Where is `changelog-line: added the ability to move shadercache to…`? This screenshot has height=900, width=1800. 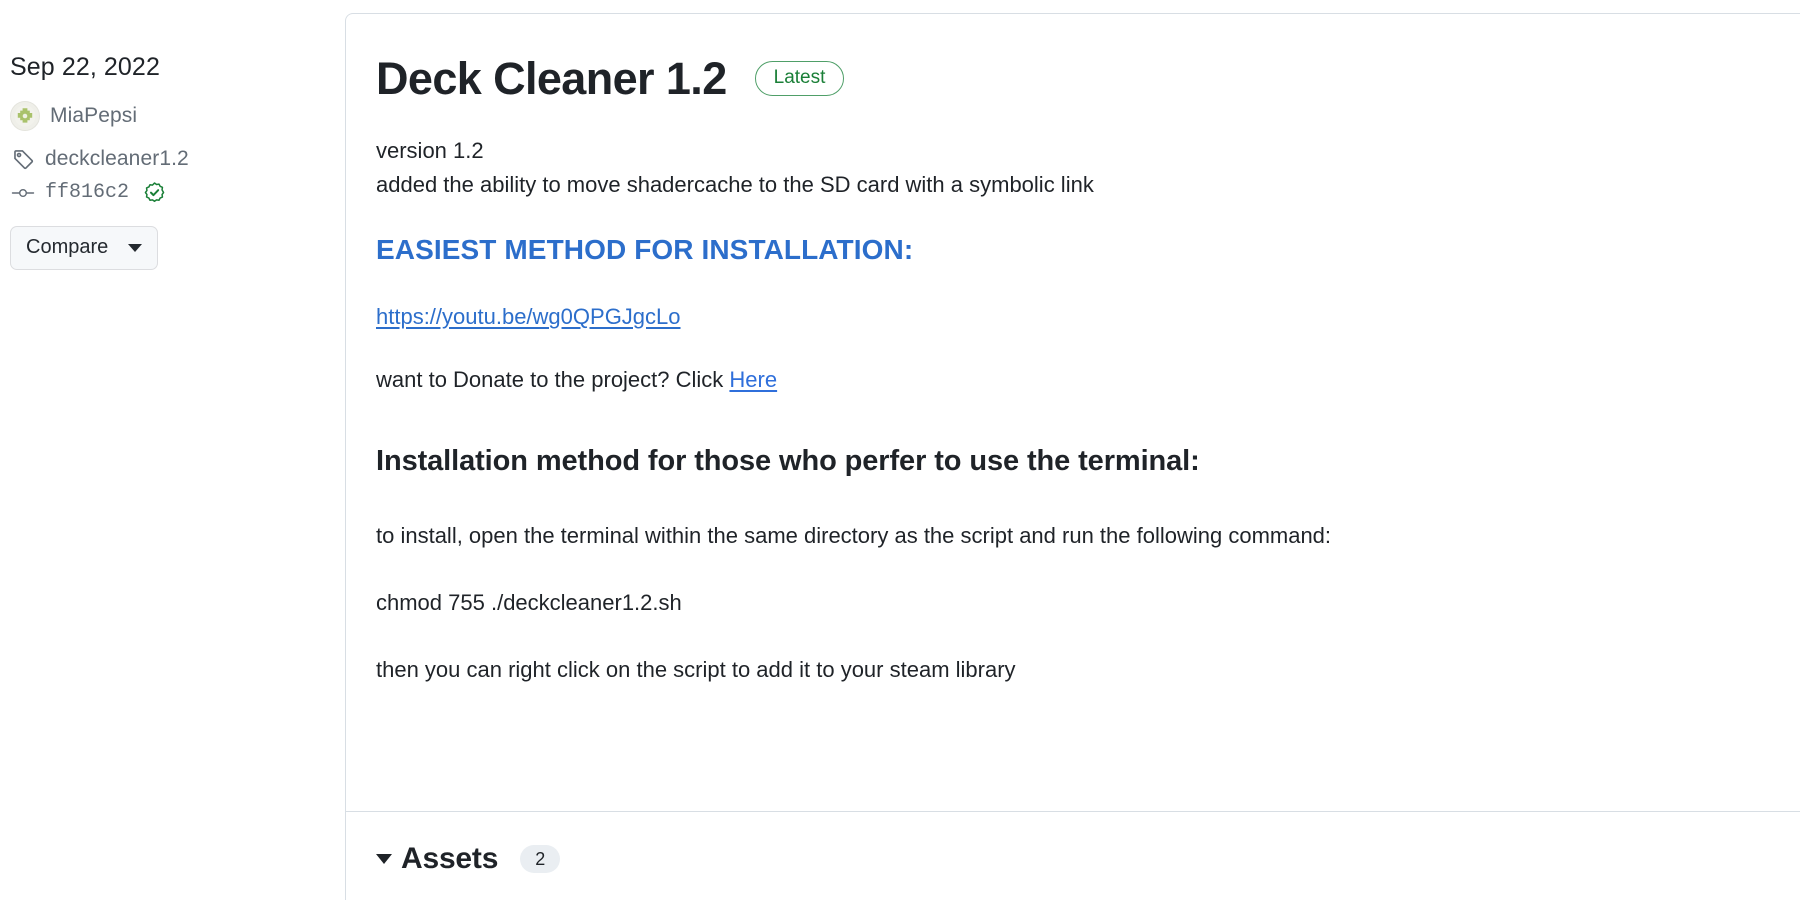 changelog-line: added the ability to move shadercache to… is located at coordinates (735, 184).